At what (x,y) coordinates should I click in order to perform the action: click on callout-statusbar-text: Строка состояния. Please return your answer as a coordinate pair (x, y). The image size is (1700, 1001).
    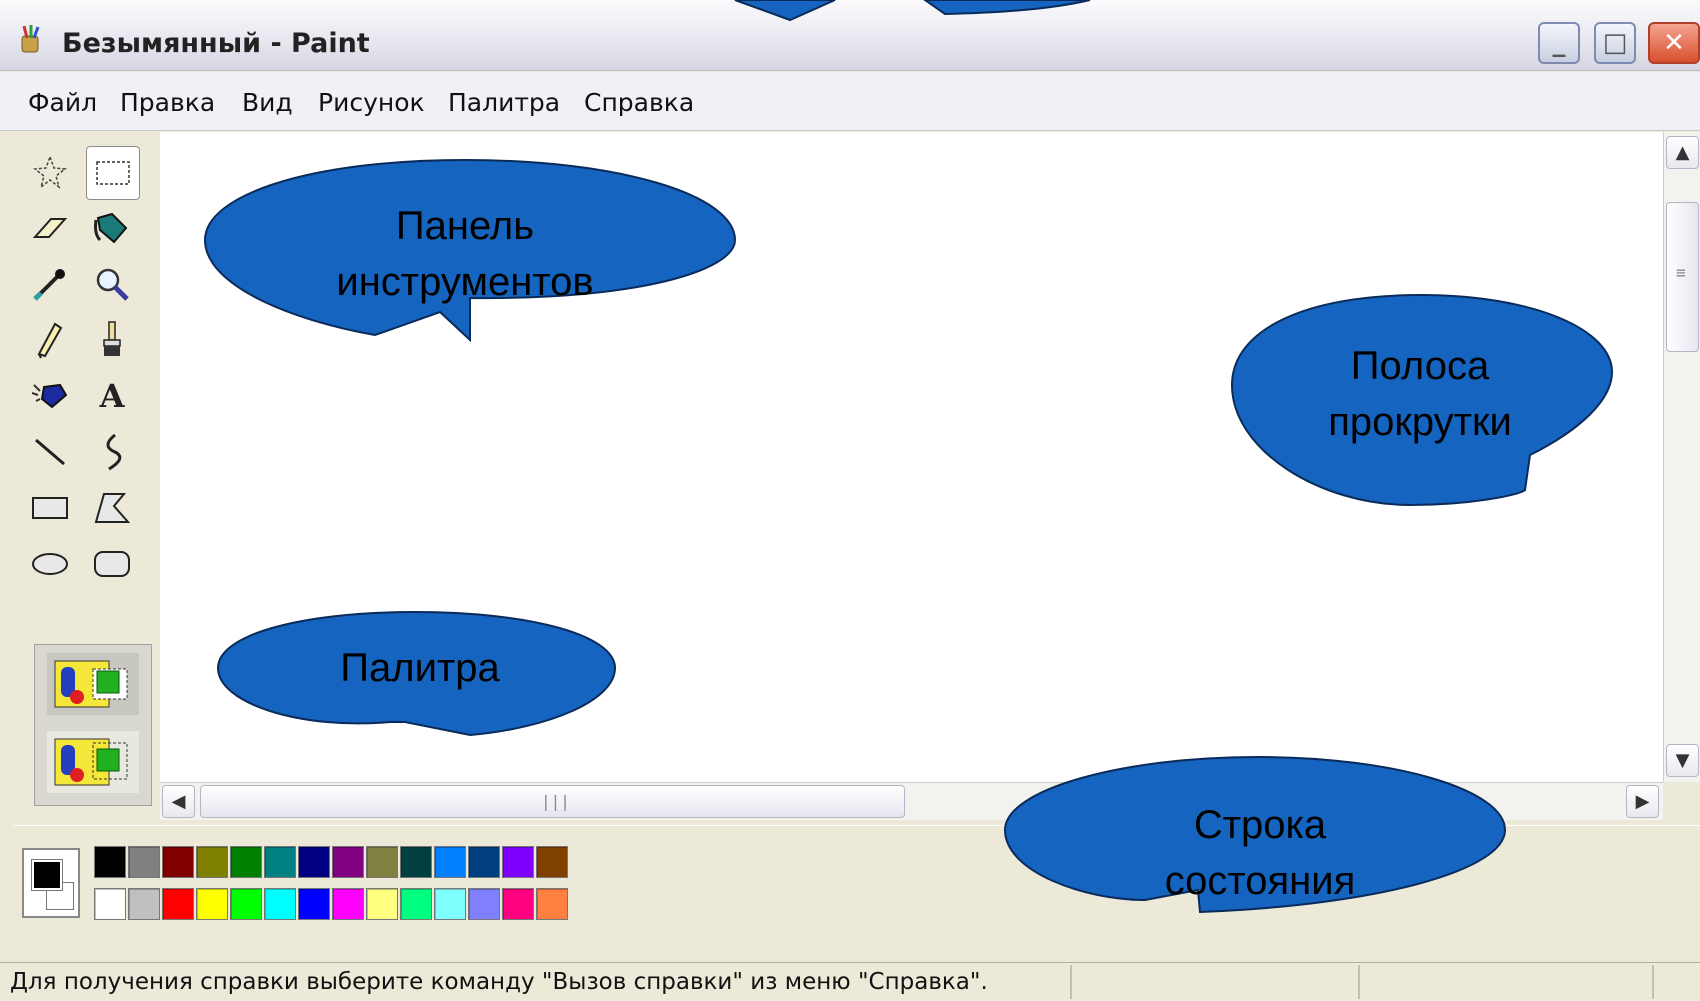
    Looking at the image, I should click on (1260, 853).